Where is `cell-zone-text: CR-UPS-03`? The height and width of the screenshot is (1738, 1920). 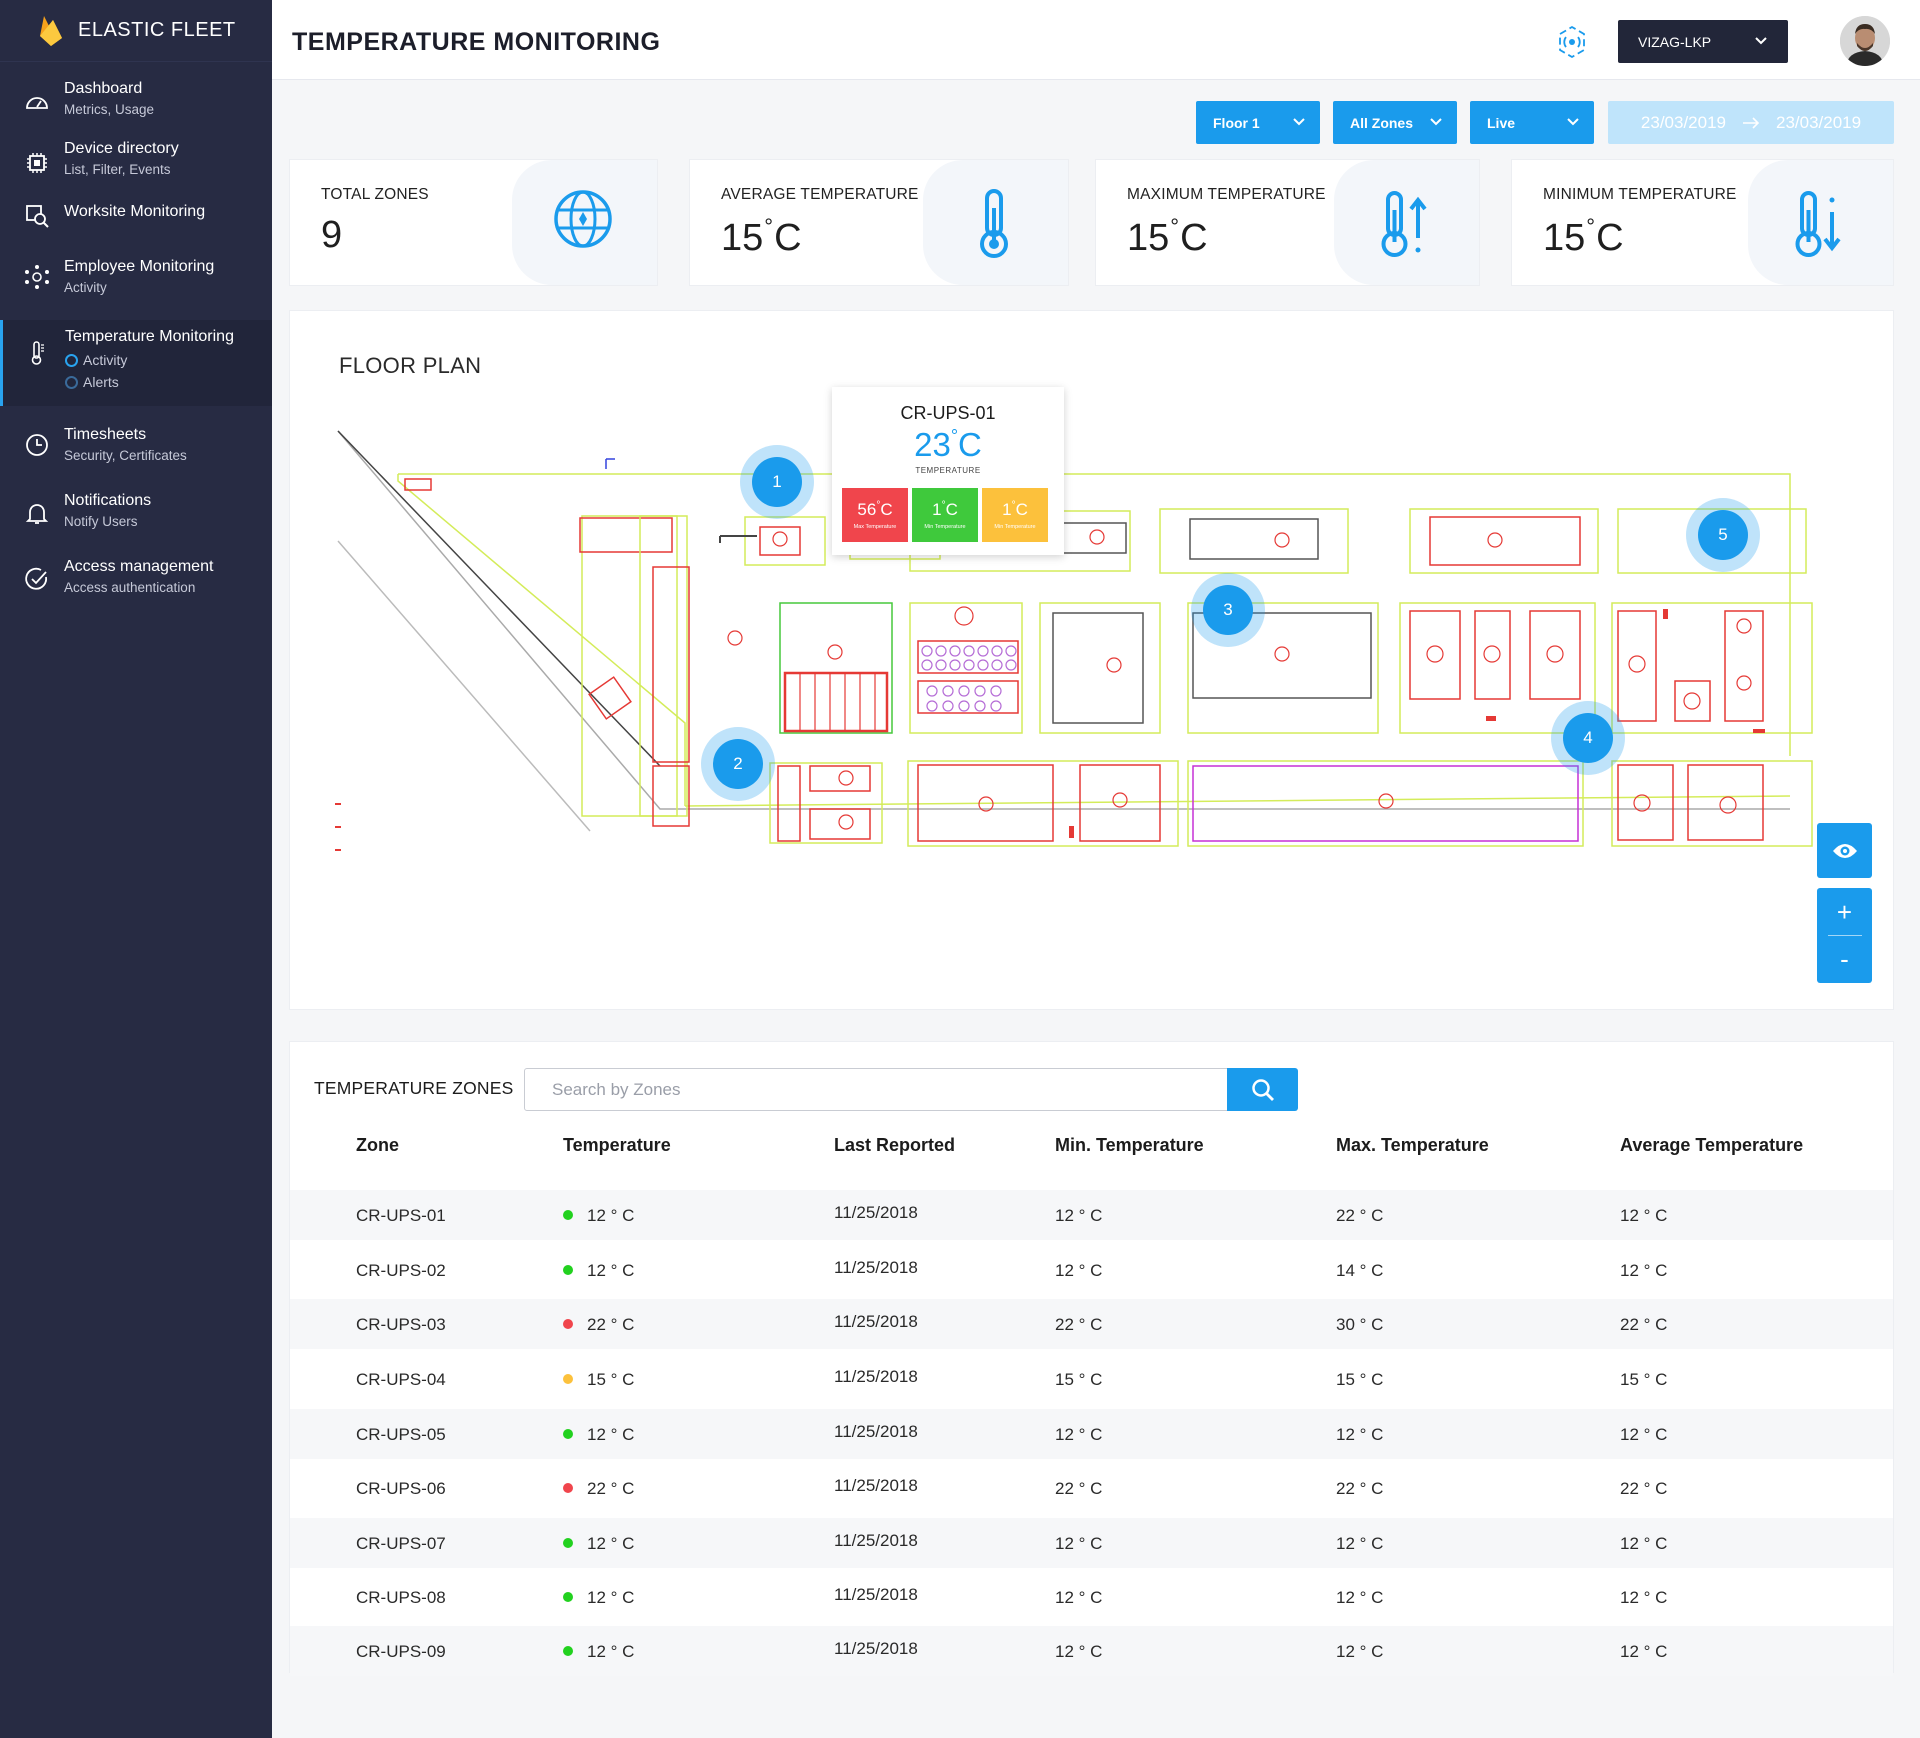 cell-zone-text: CR-UPS-03 is located at coordinates (401, 1324).